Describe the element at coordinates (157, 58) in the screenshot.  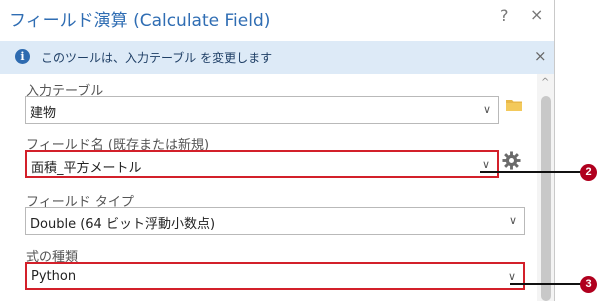
I see `banner-message: このツールは、入力テーブル を変更します` at that location.